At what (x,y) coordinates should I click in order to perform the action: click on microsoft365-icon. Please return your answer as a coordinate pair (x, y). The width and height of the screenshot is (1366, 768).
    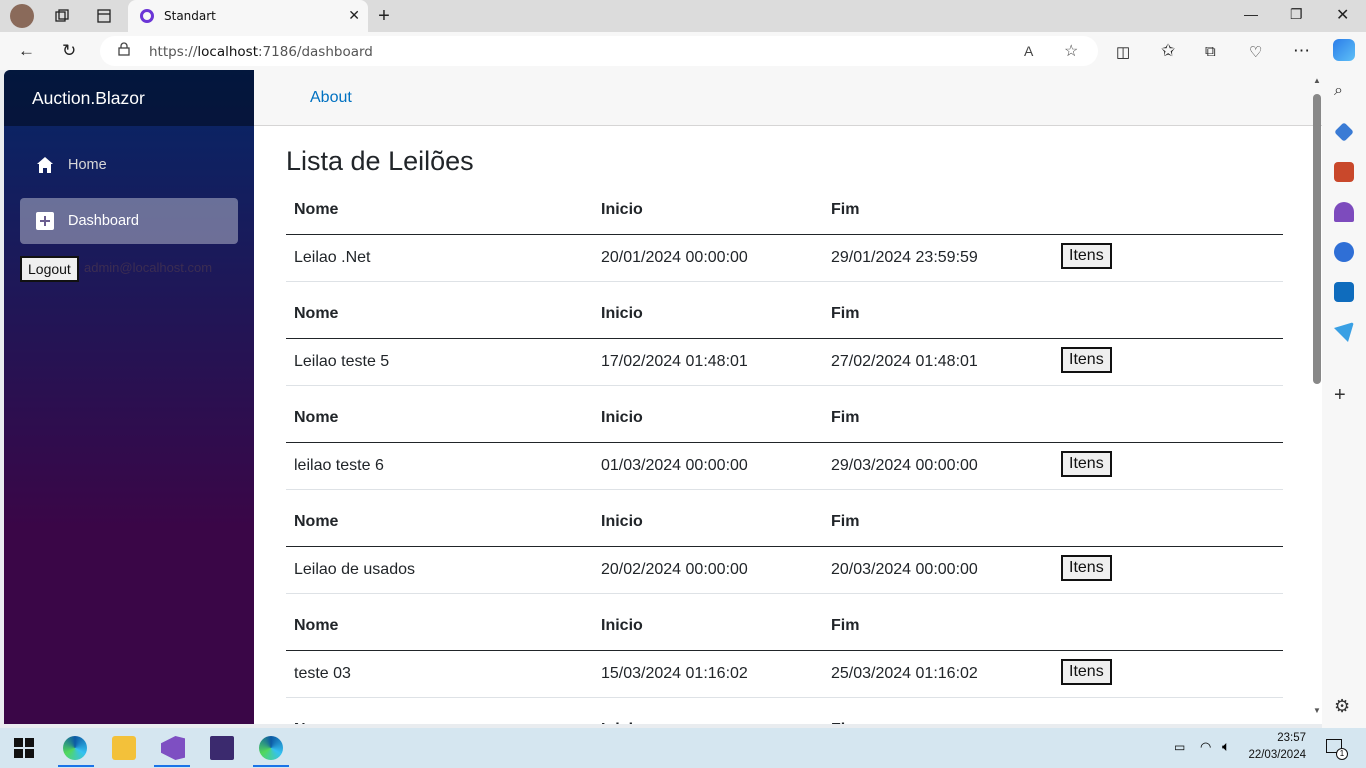
    Looking at the image, I should click on (1344, 252).